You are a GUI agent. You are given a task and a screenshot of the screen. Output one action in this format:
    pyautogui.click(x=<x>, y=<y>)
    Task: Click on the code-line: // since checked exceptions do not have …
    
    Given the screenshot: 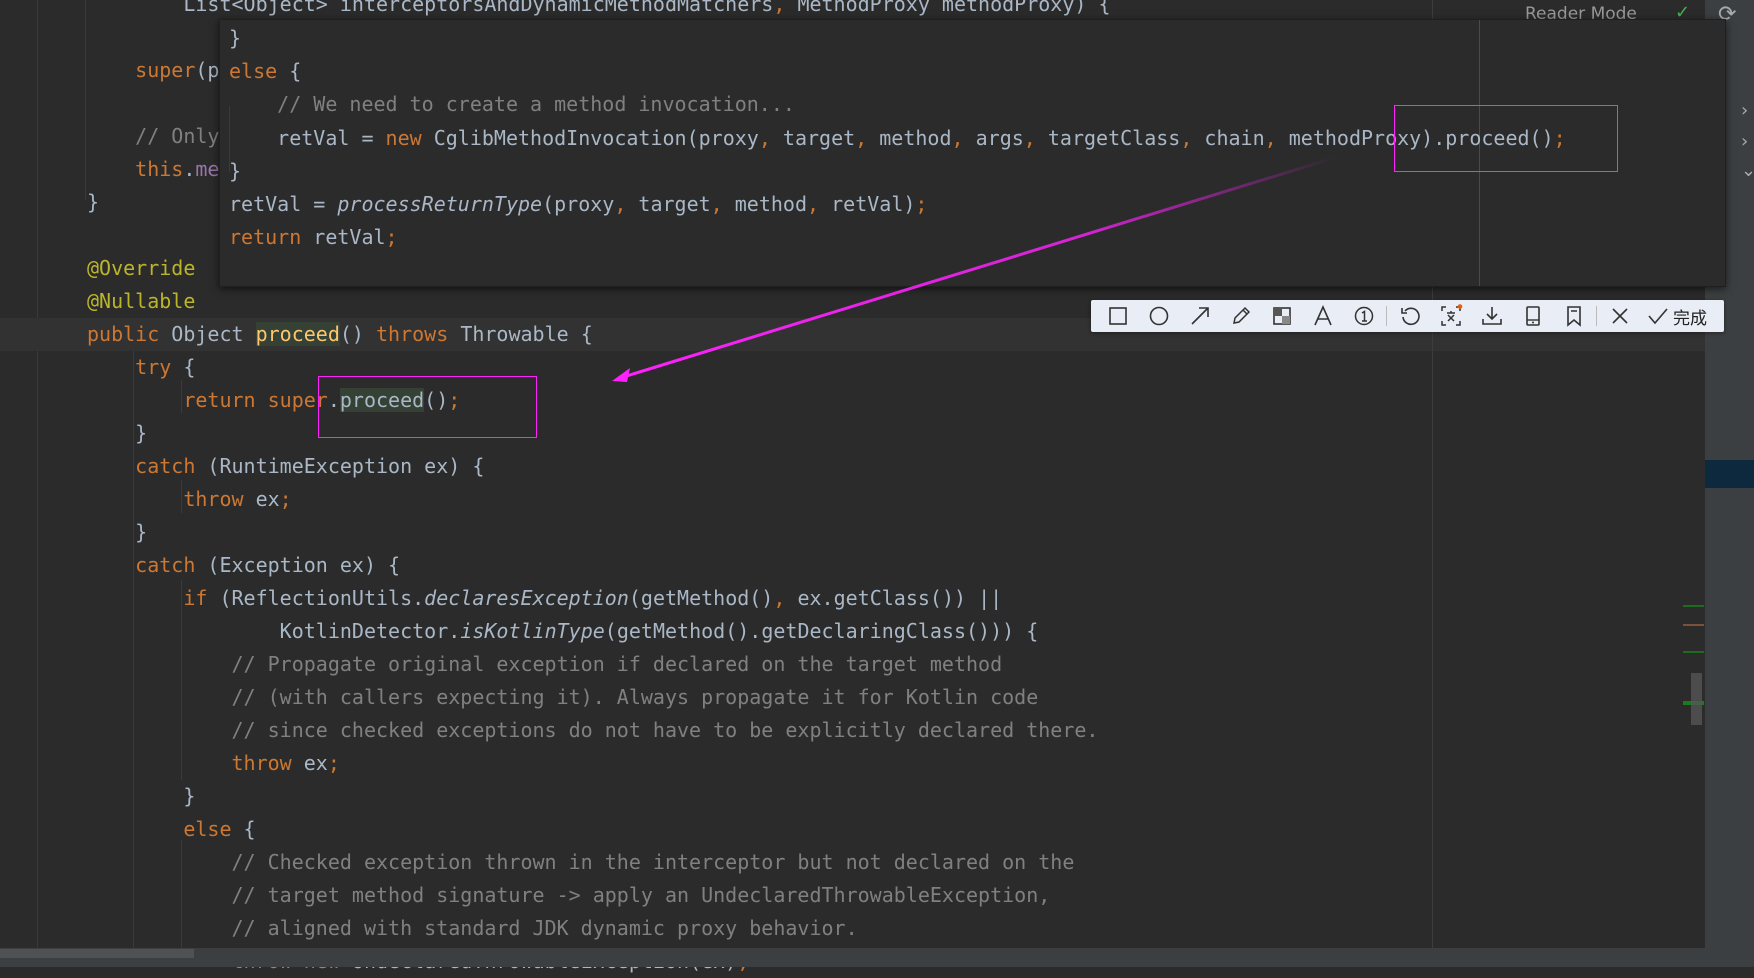 What is the action you would take?
    pyautogui.click(x=592, y=730)
    